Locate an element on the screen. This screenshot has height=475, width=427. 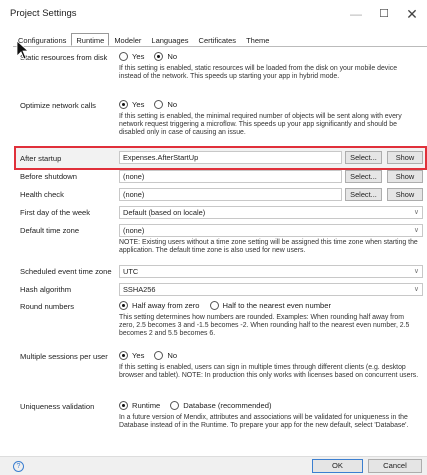
static-resources-yes-label: Yes is located at coordinates (138, 56).